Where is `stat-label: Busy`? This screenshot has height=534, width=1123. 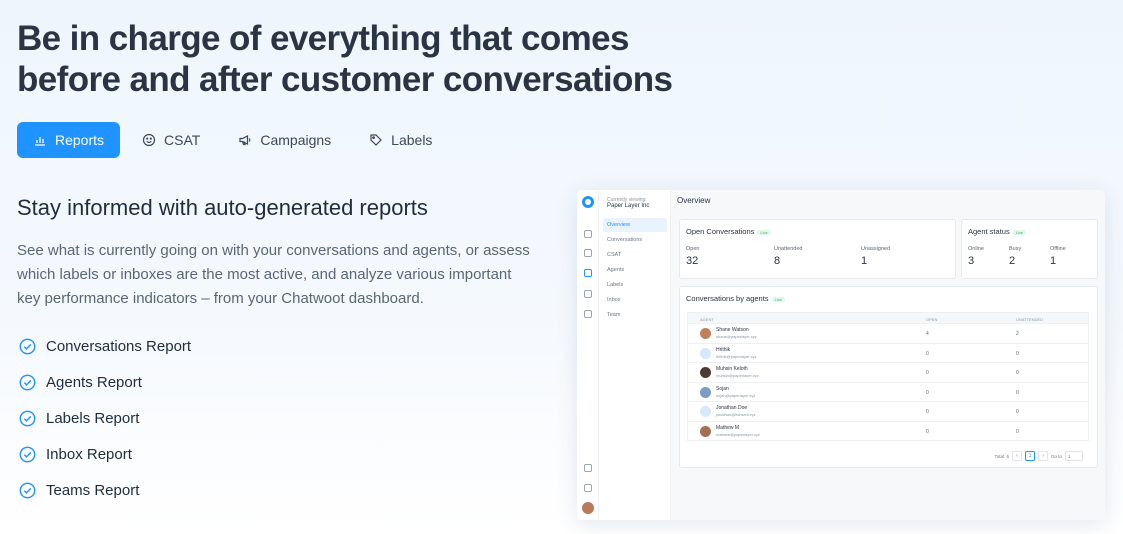
stat-label: Busy is located at coordinates (1015, 249).